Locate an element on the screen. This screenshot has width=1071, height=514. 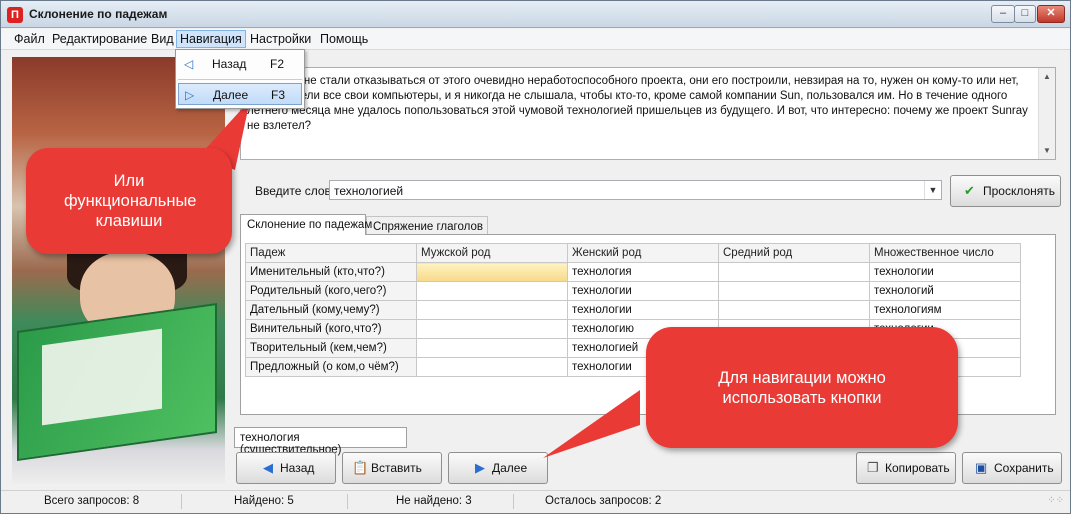
photo-book-page is located at coordinates (102, 377).